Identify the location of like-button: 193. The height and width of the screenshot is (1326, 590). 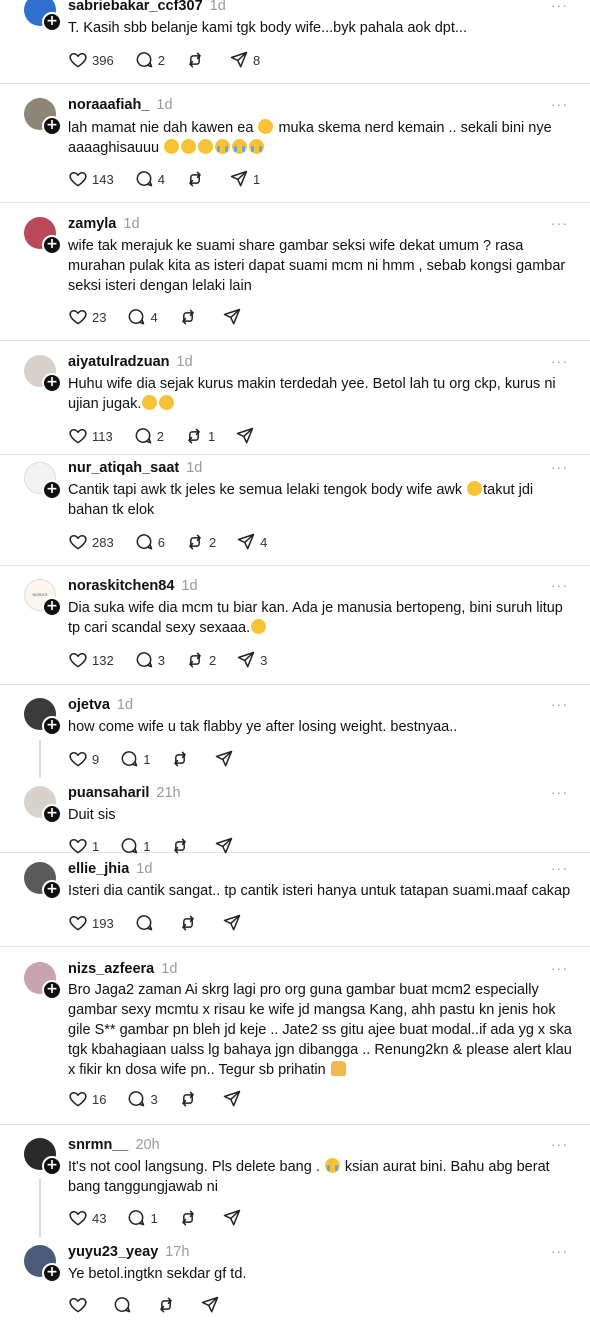
(91, 923).